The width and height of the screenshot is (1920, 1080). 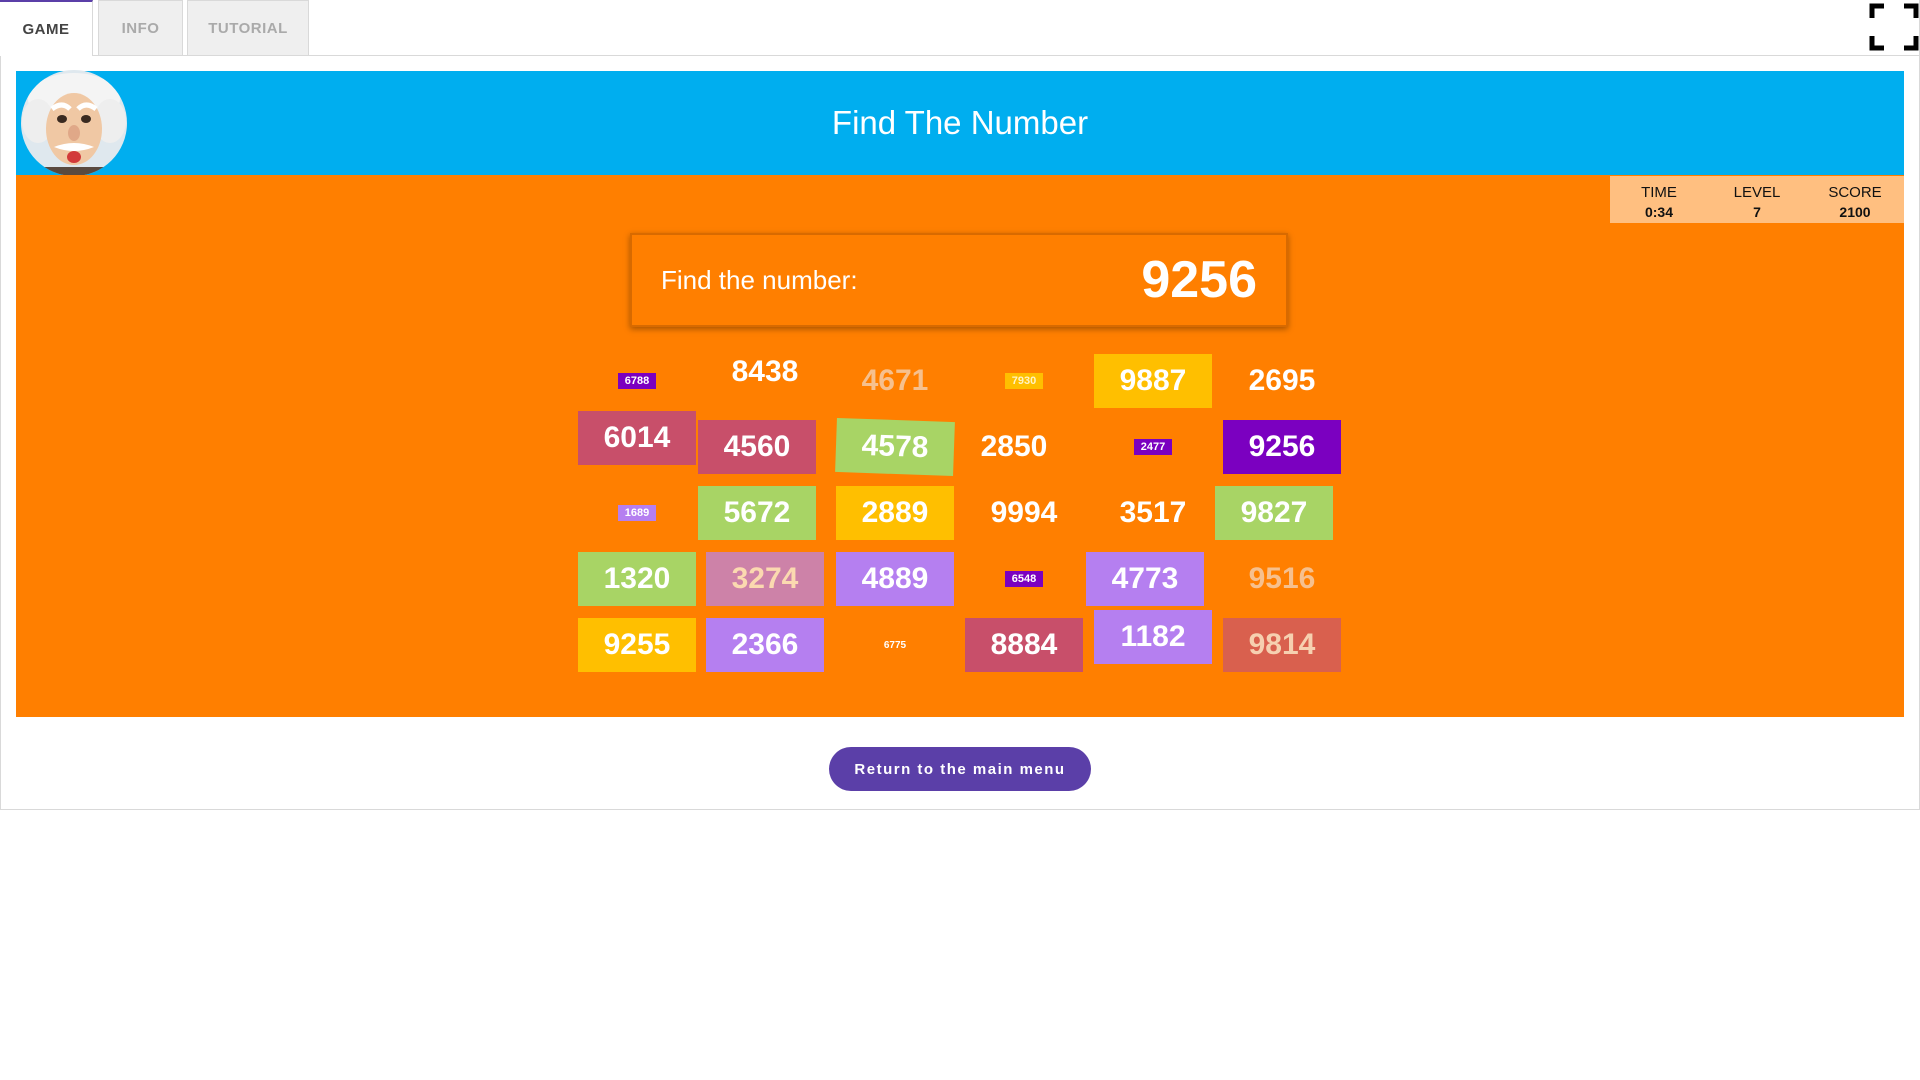 I want to click on tab-info: INFO, so click(x=140, y=27).